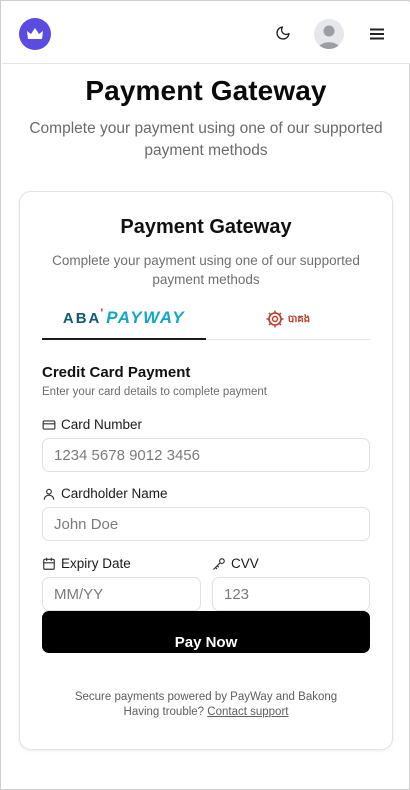 The height and width of the screenshot is (790, 410). What do you see at coordinates (164, 712) in the screenshot?
I see `trouble-text: Having trouble?` at bounding box center [164, 712].